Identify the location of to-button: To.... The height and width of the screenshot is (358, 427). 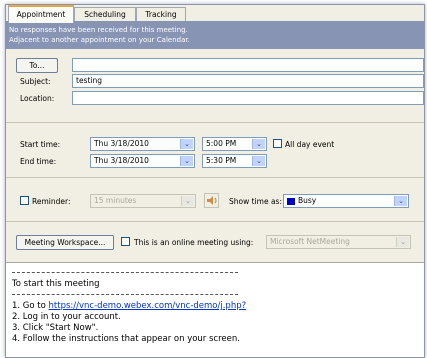
(37, 65).